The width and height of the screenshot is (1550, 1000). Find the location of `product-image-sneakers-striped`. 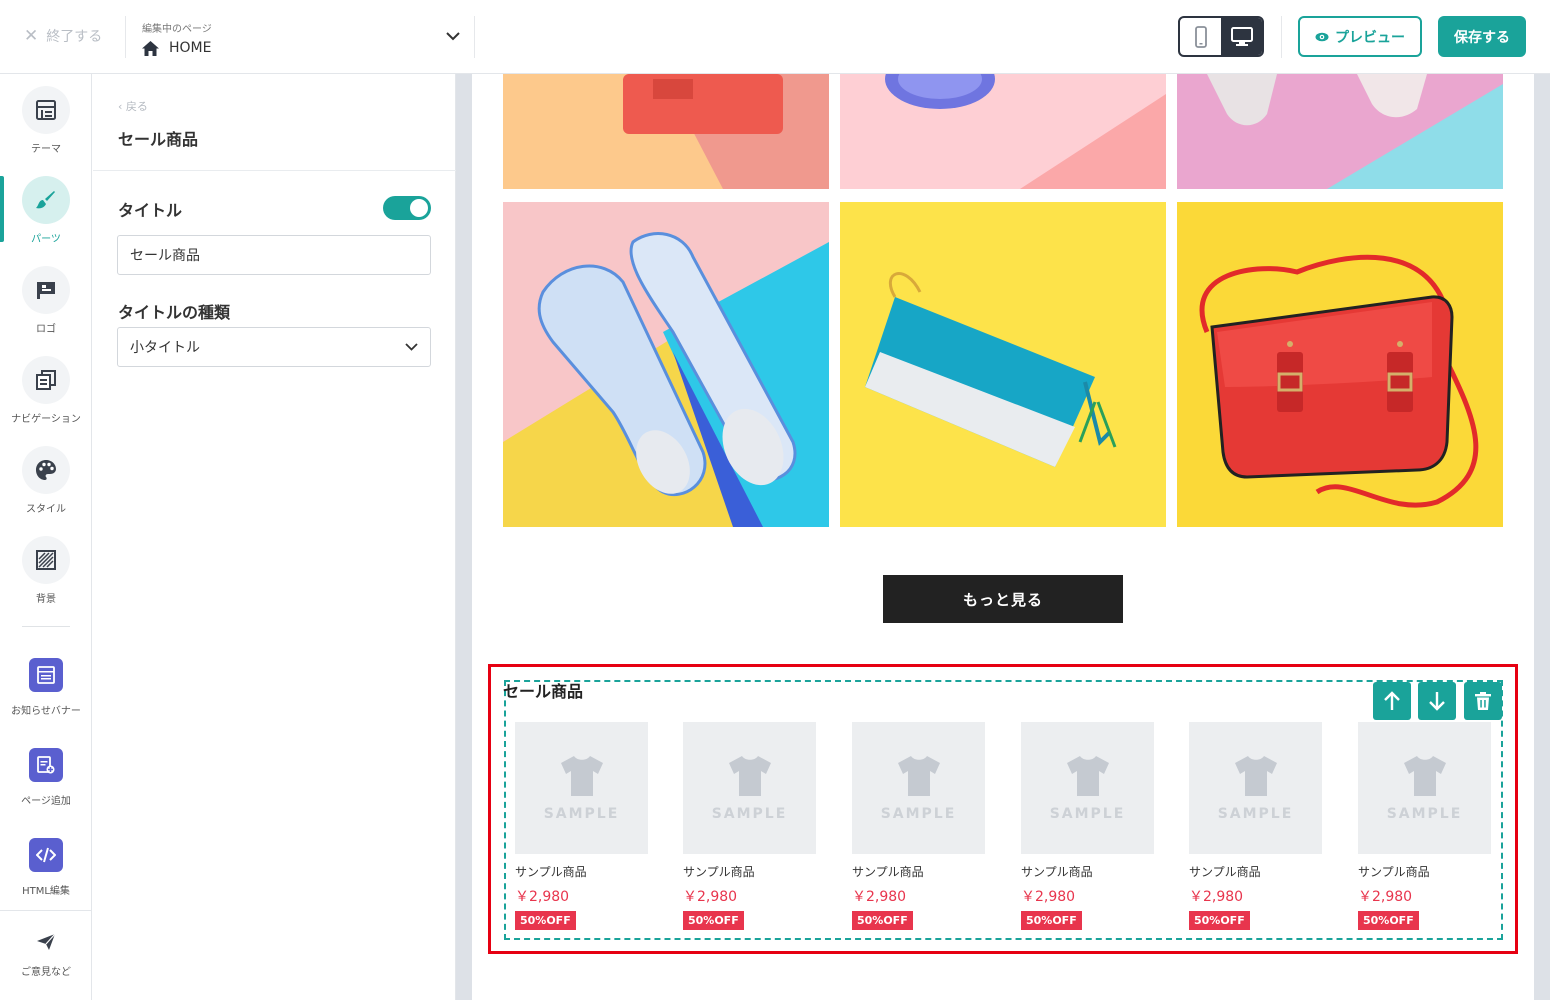

product-image-sneakers-striped is located at coordinates (666, 364).